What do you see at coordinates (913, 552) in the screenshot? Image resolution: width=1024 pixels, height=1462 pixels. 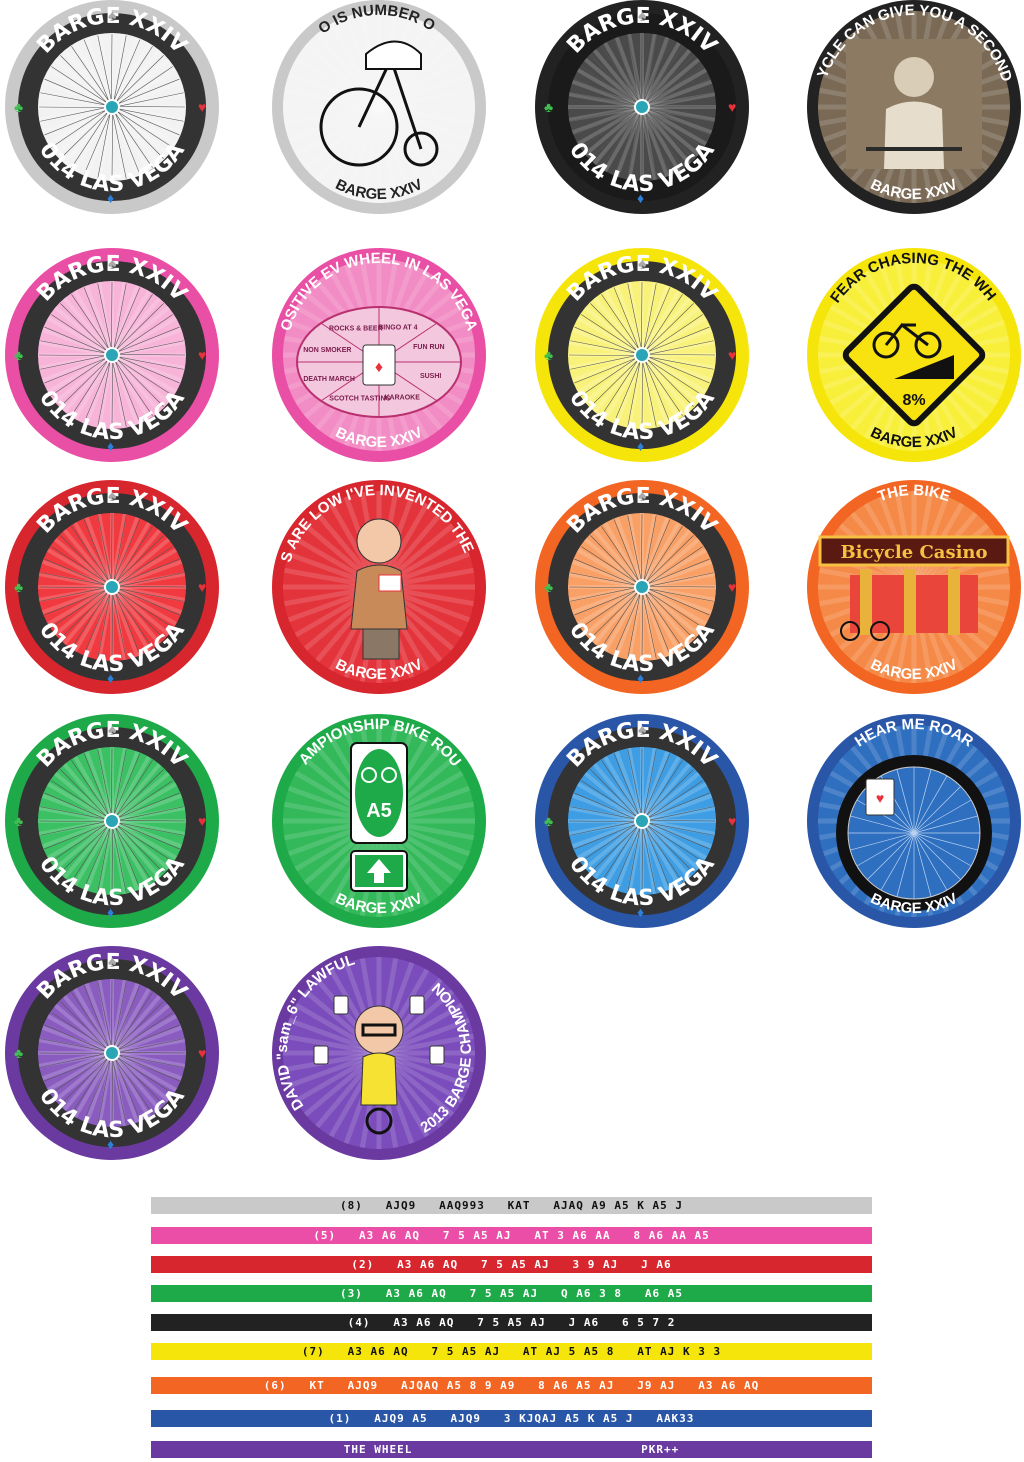 I see `marquee-label: Bicycle Casino` at bounding box center [913, 552].